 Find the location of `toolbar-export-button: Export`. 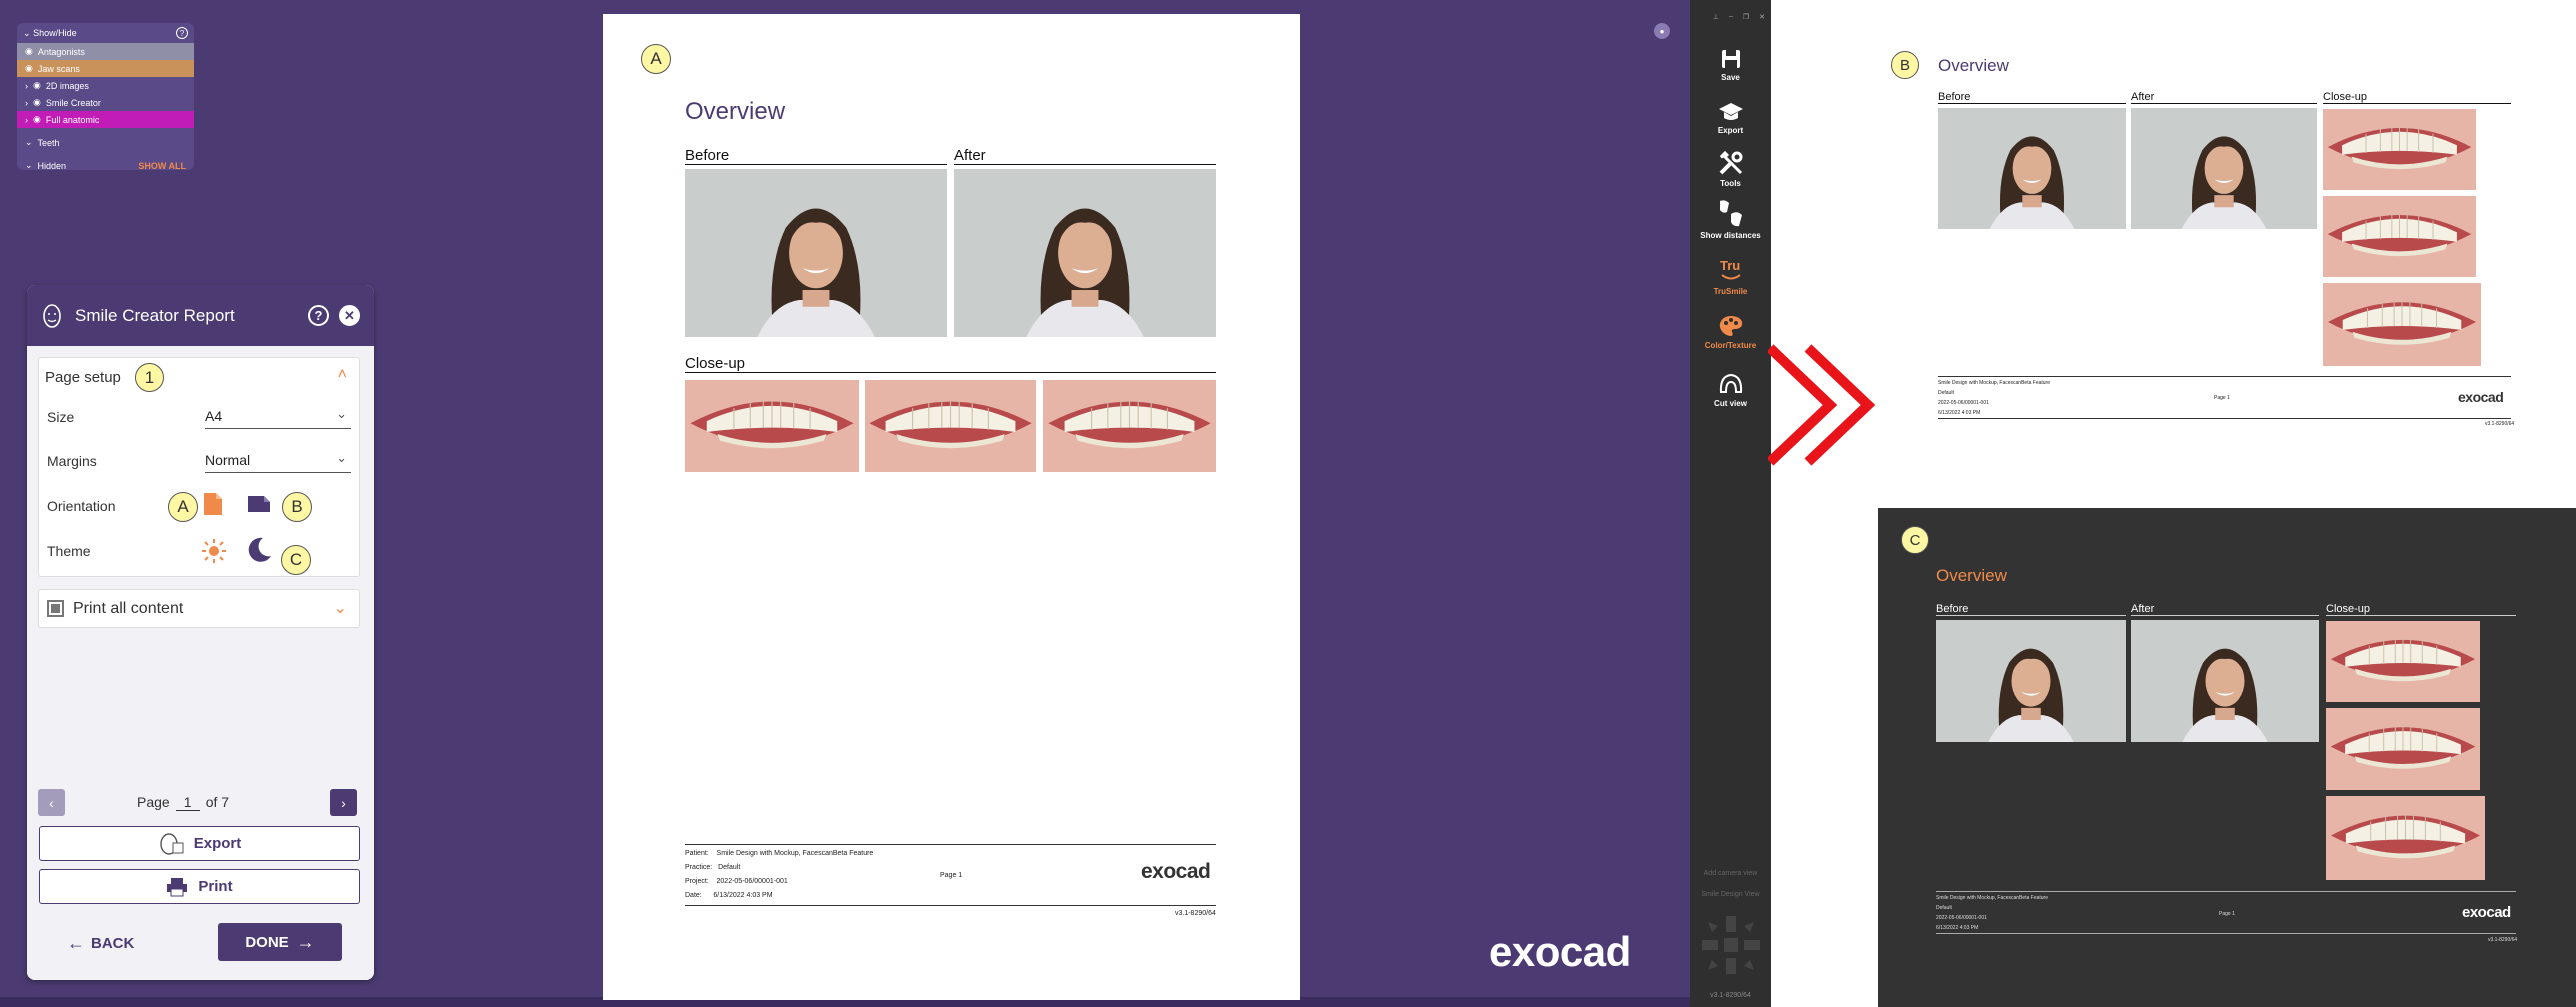

toolbar-export-button: Export is located at coordinates (1730, 118).